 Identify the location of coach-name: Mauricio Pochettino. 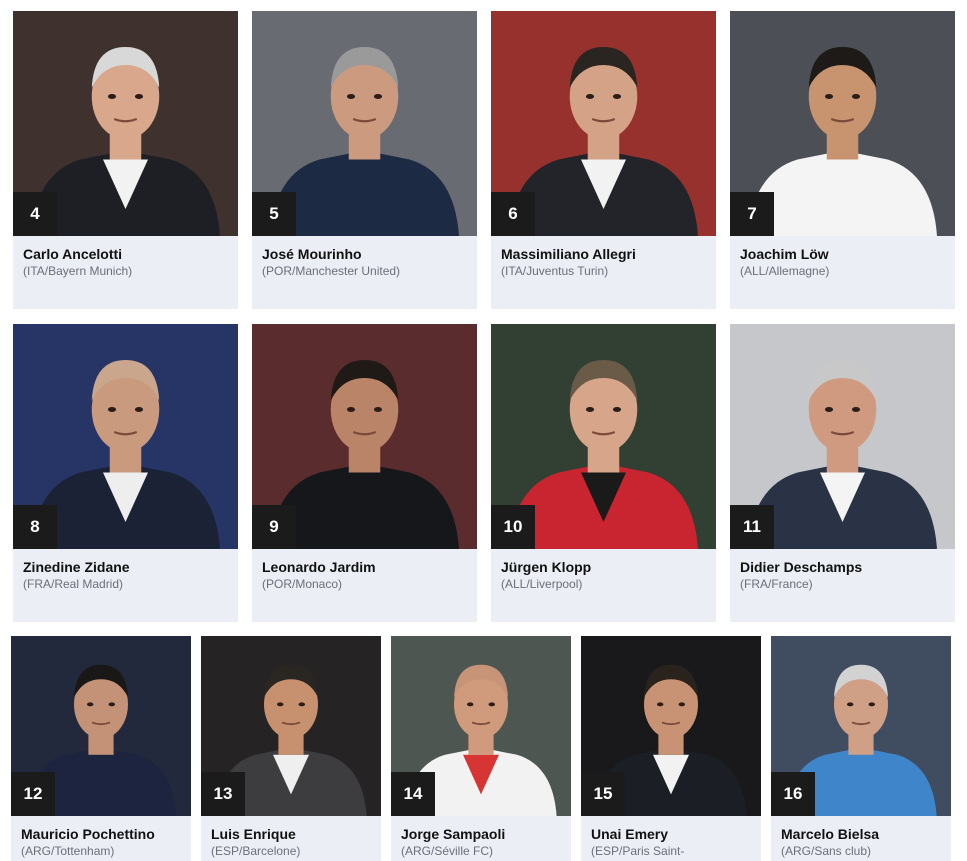
(88, 834).